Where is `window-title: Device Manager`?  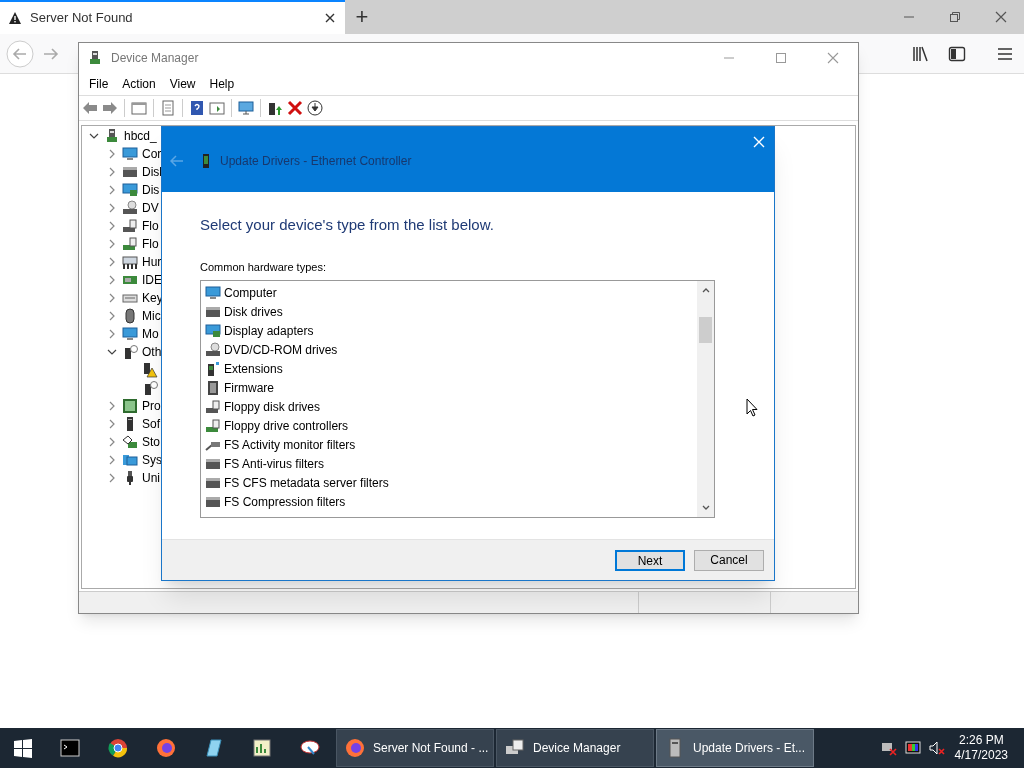 window-title: Device Manager is located at coordinates (155, 58).